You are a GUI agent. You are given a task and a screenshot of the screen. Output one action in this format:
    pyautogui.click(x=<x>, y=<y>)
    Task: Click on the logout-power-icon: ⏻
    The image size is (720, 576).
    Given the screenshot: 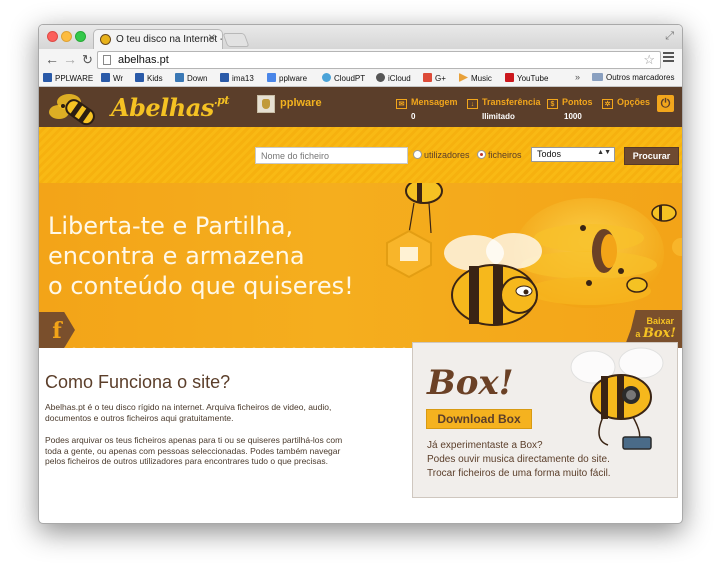 What is the action you would take?
    pyautogui.click(x=665, y=103)
    